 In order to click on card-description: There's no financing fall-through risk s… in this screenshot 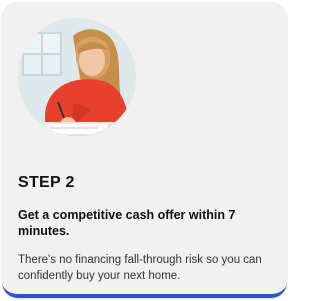, I will do `click(140, 268)`.